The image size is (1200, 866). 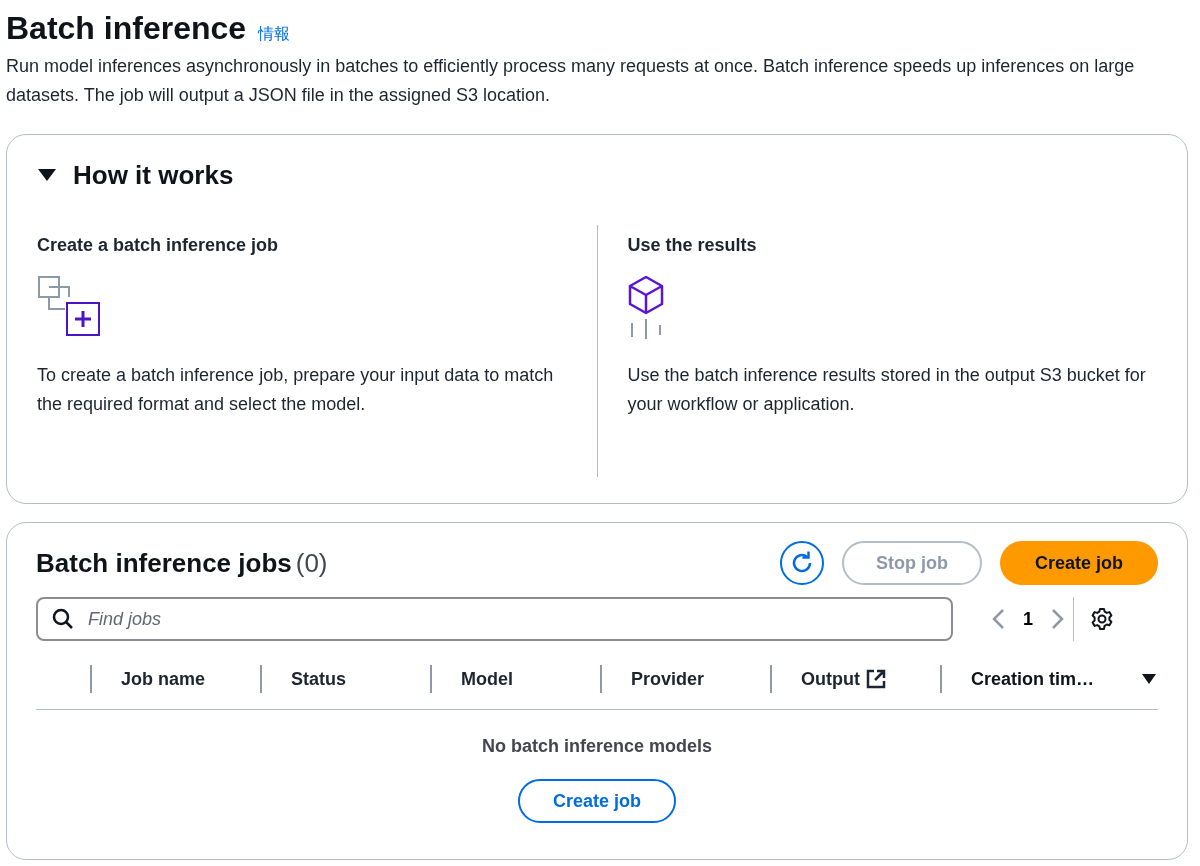 I want to click on step-title: Use the results, so click(x=692, y=245).